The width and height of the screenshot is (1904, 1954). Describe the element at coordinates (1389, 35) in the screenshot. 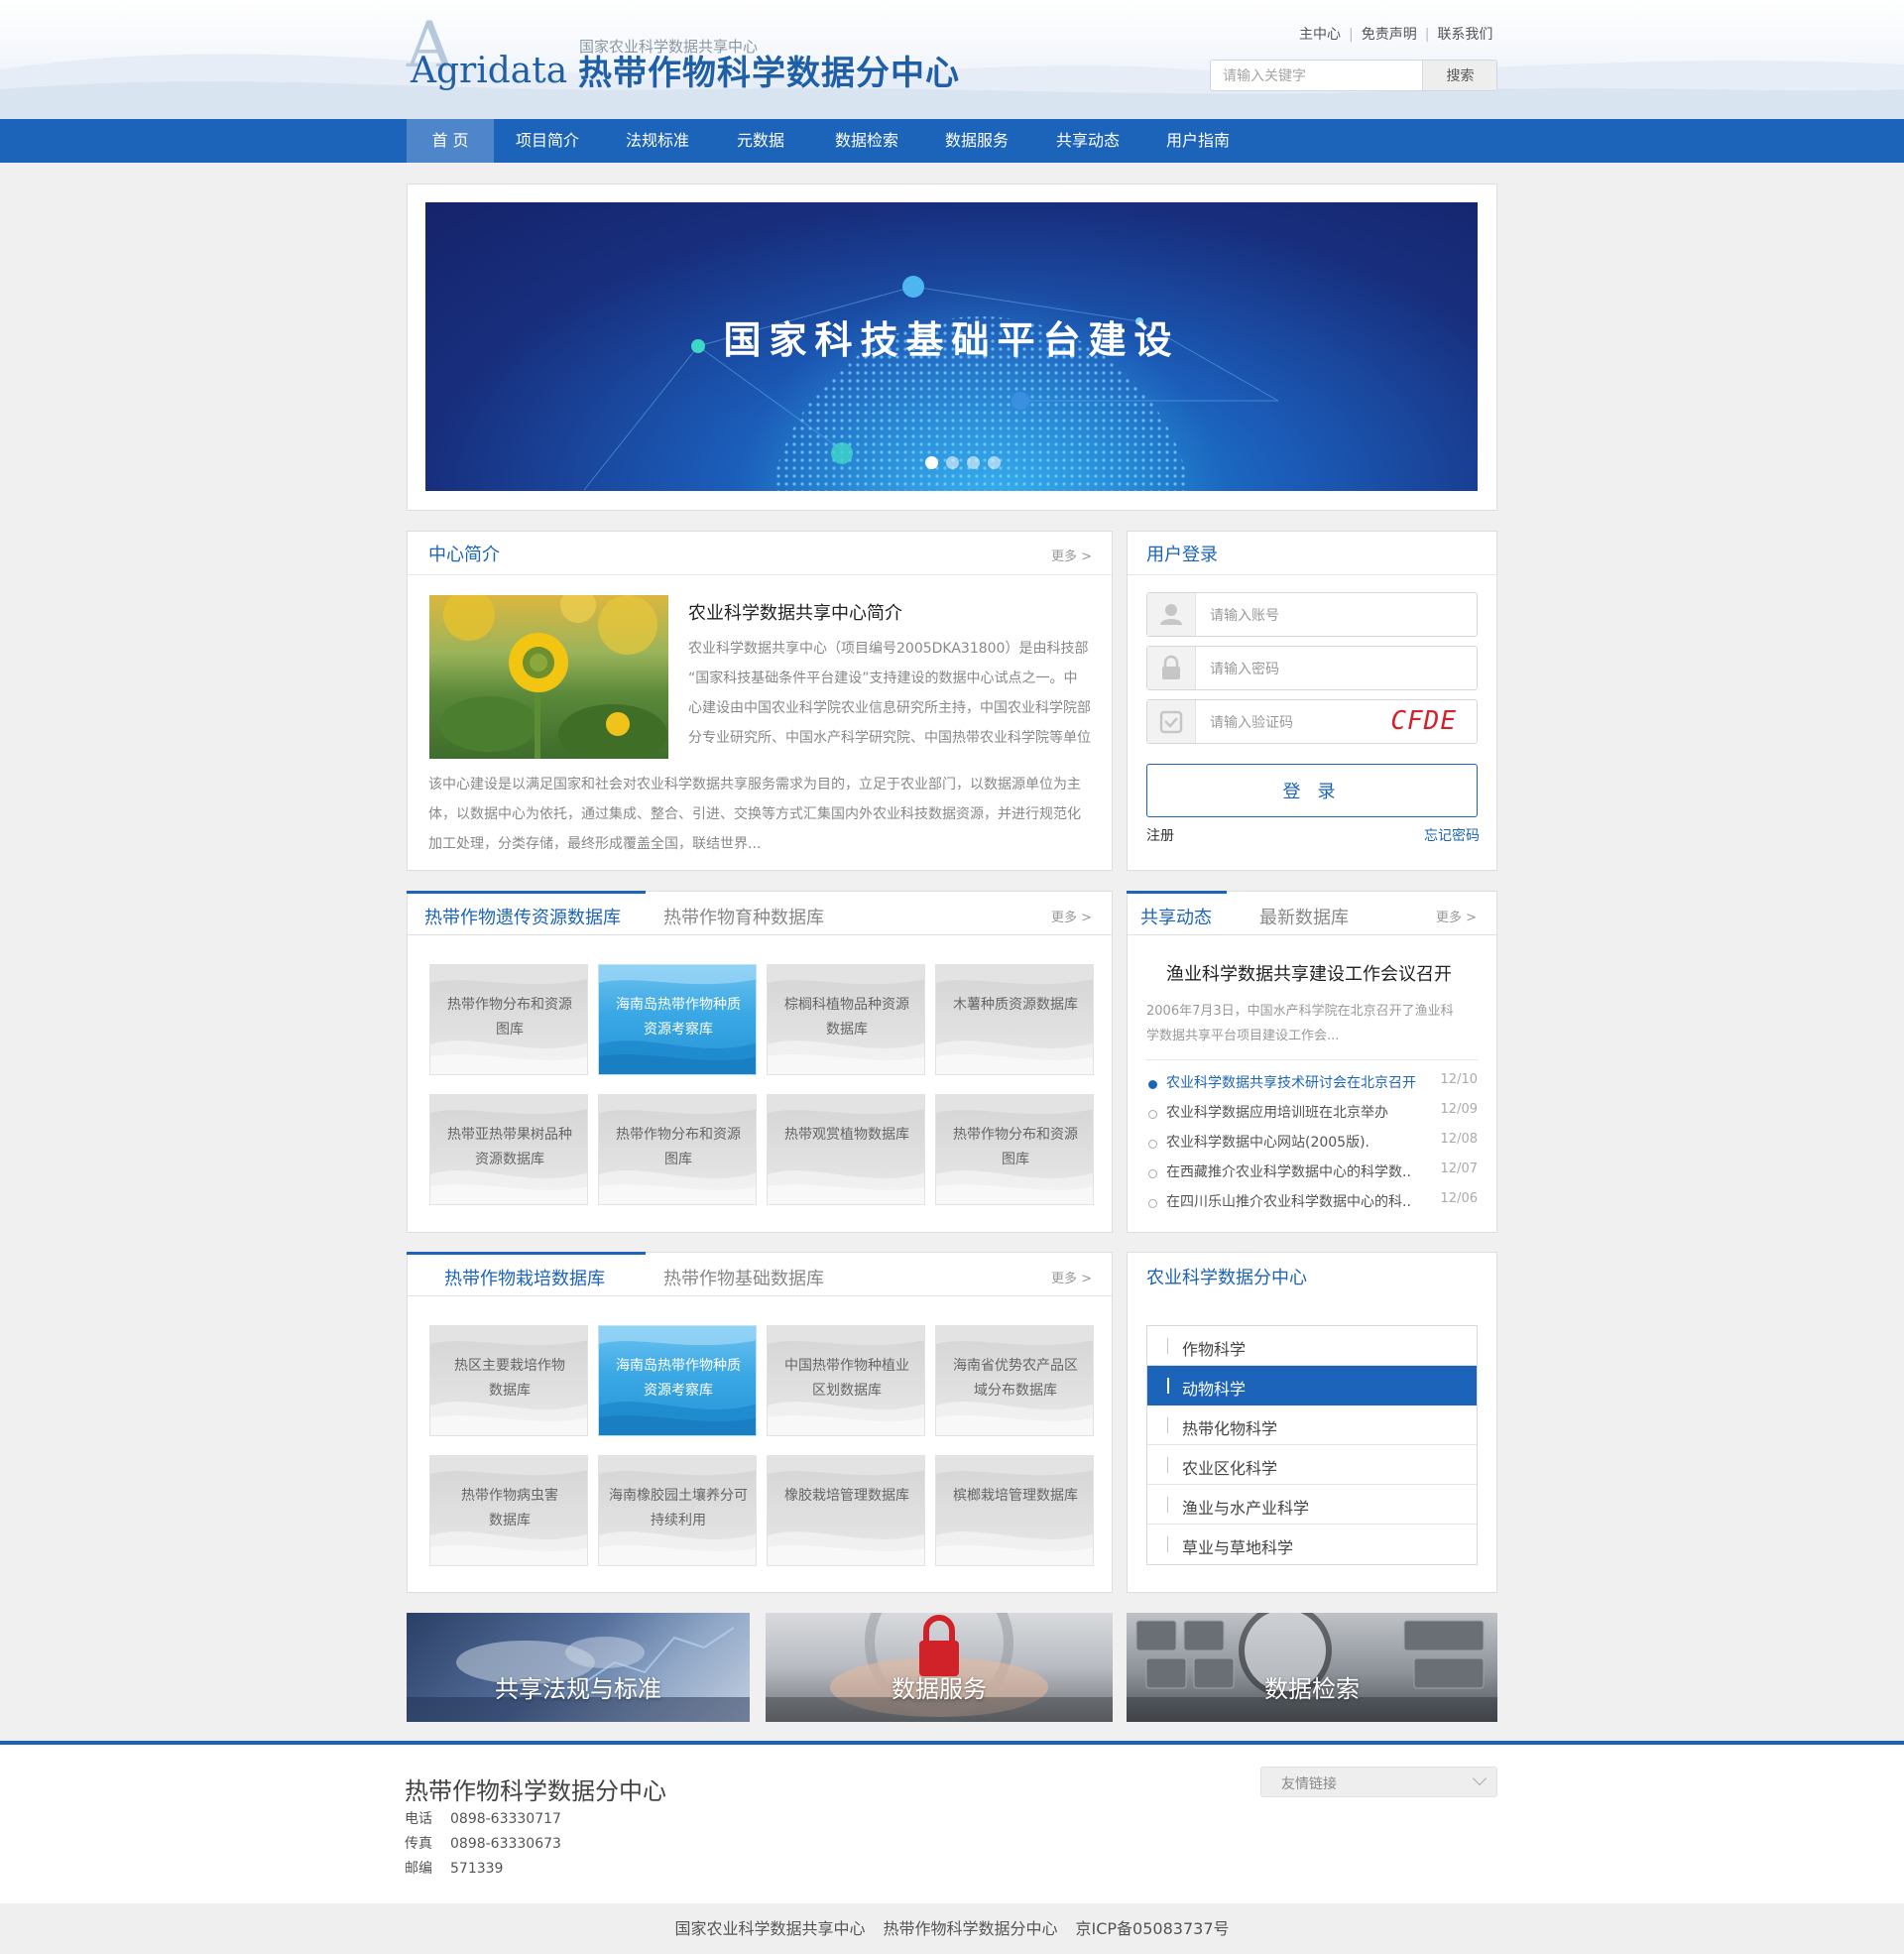

I see `top-link-disclaimer: 免责声明` at that location.